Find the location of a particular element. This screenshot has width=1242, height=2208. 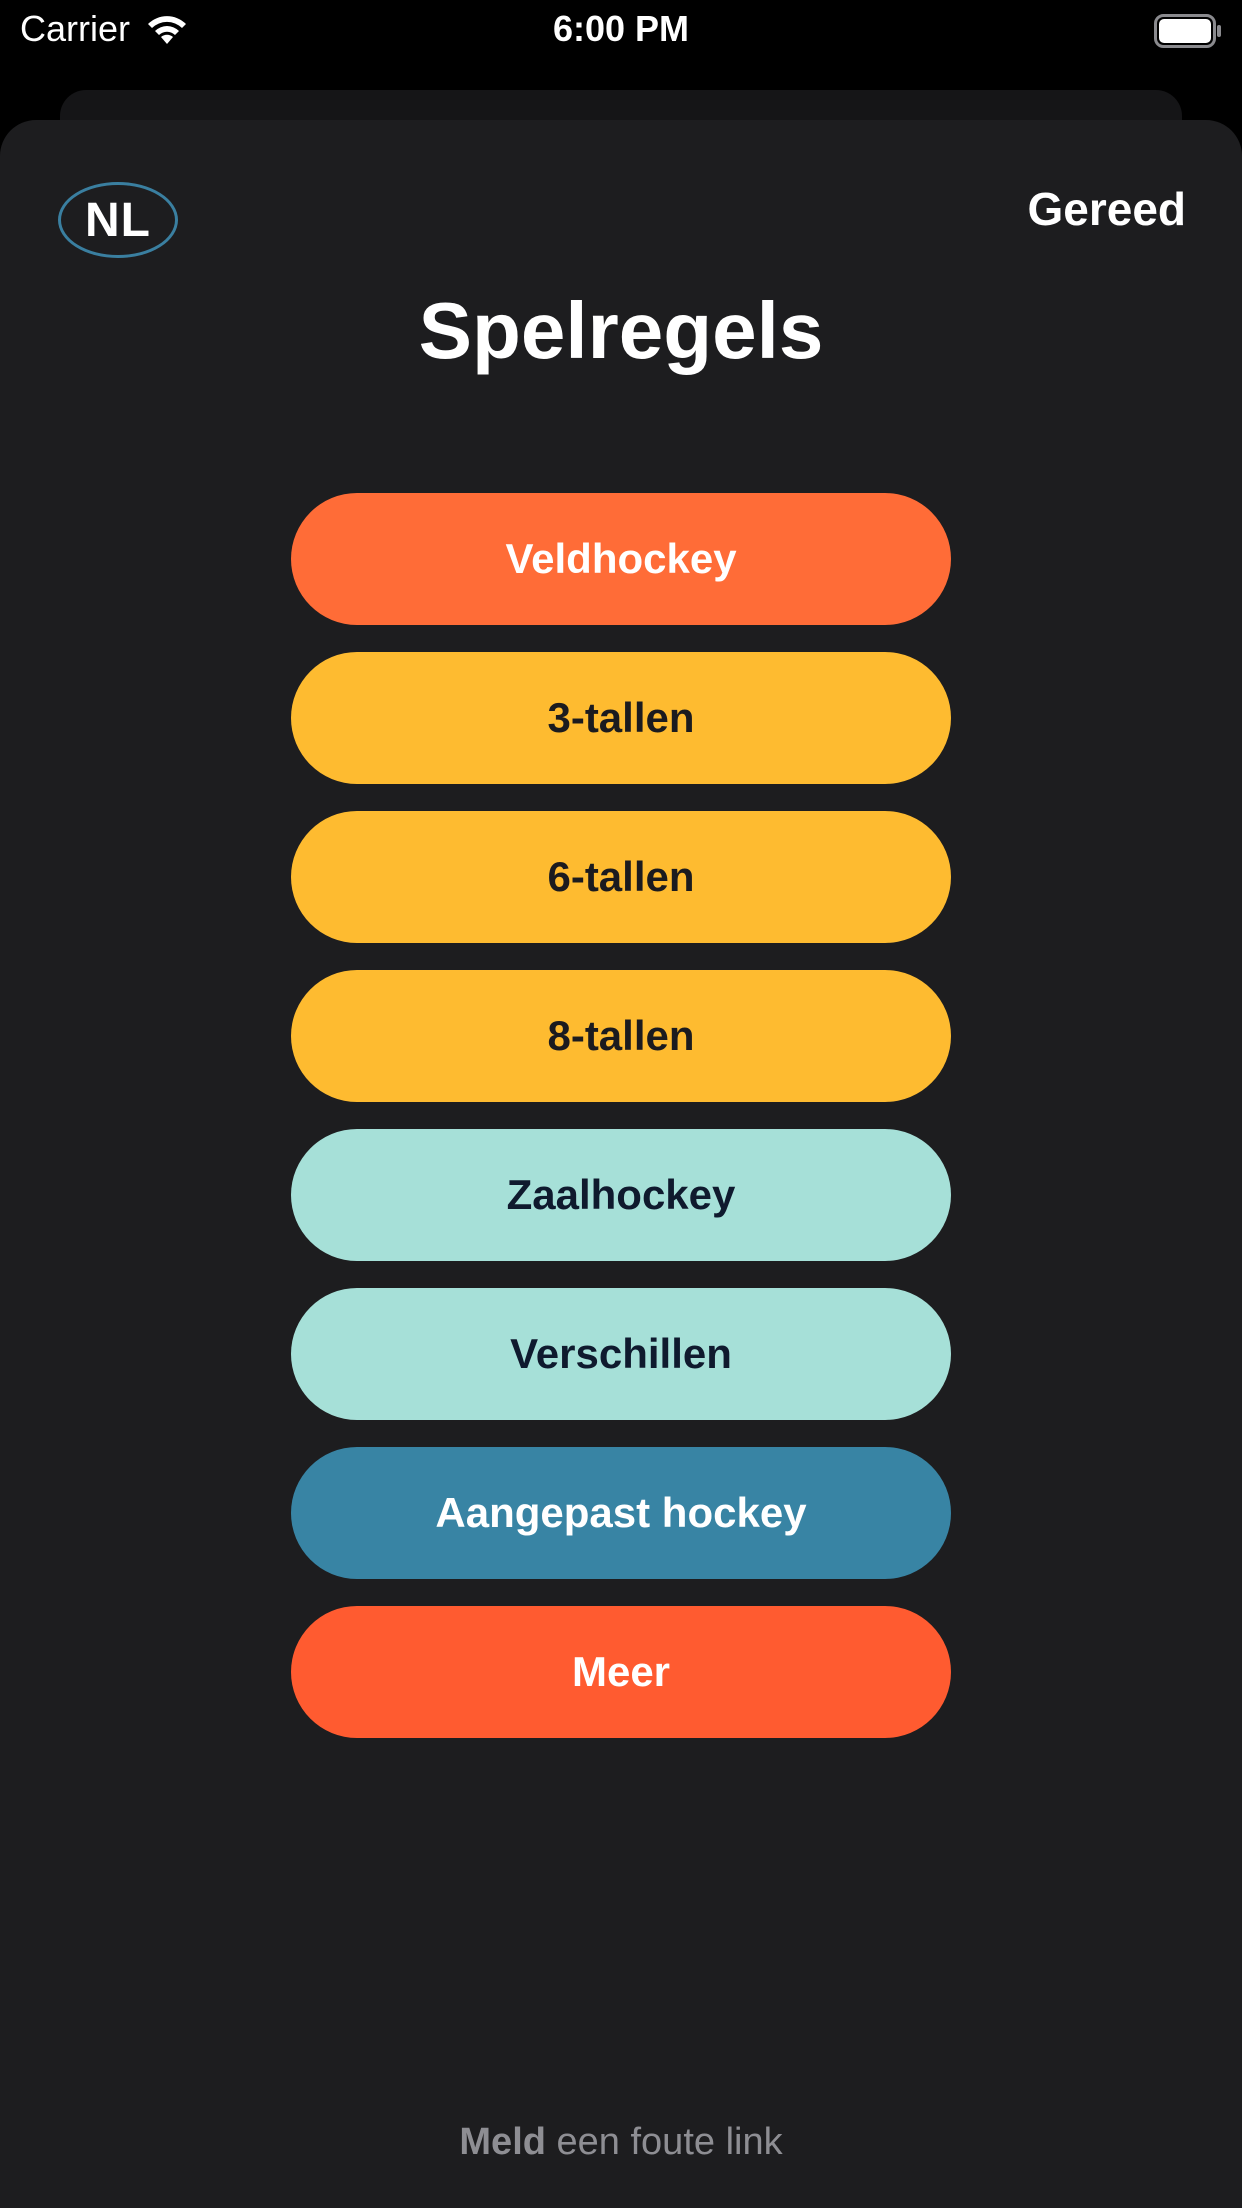

menu-button-verschillen: Verschillen is located at coordinates (621, 1354).